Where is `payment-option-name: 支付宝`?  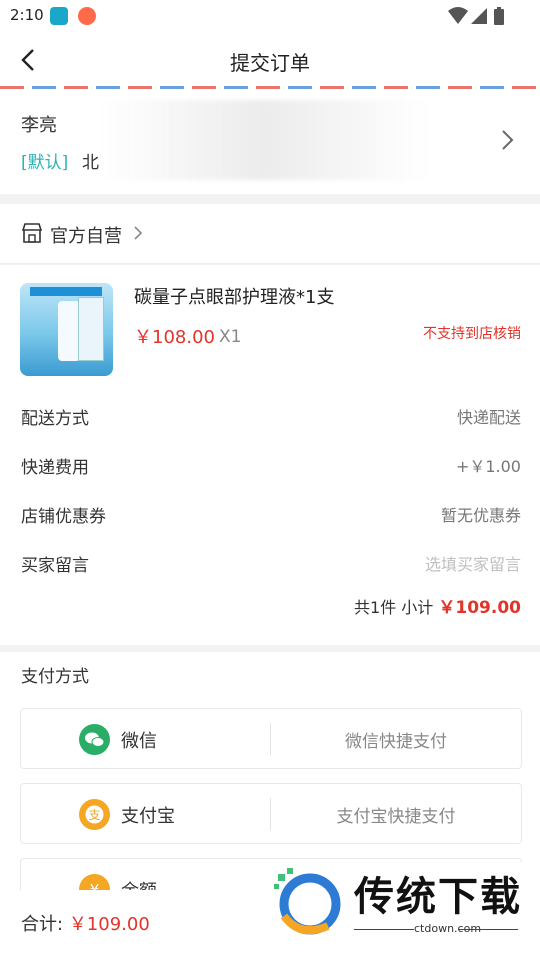
payment-option-name: 支付宝 is located at coordinates (148, 816).